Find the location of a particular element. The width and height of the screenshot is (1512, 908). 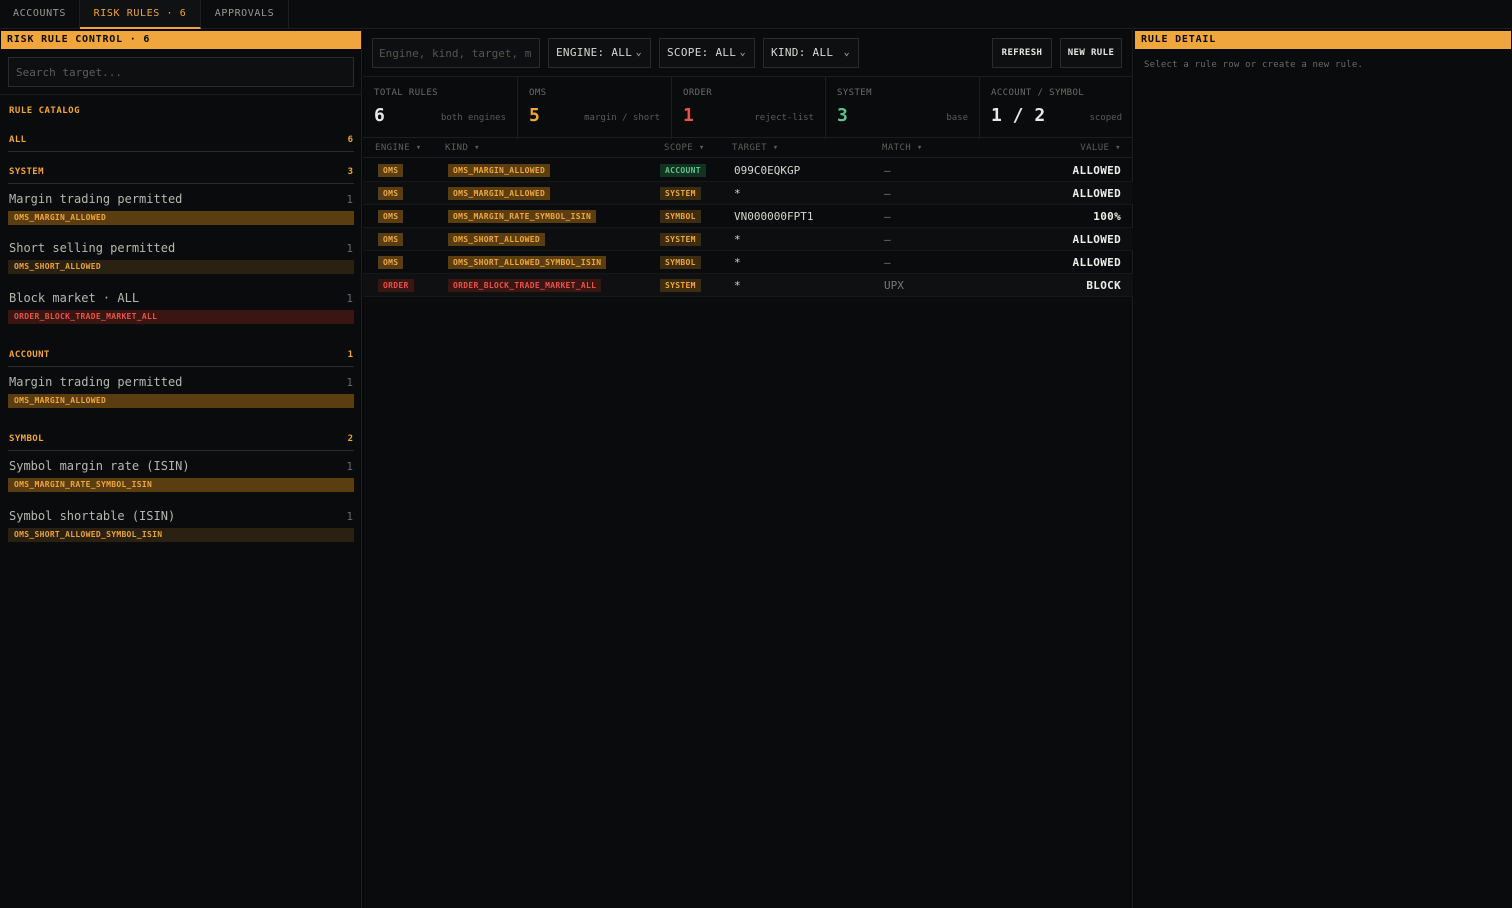

engine-filter-value: ENGINE: ALL is located at coordinates (594, 52).